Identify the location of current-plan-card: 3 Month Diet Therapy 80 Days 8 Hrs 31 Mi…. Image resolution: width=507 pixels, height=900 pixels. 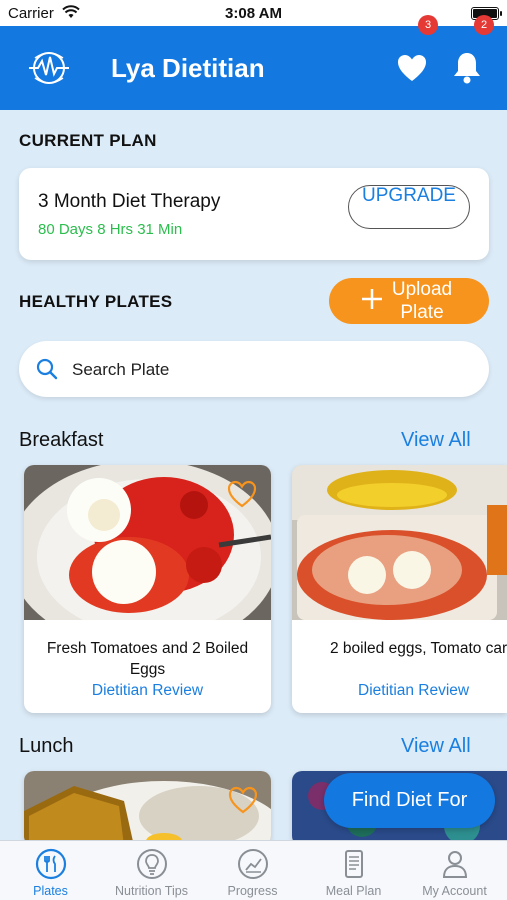
(254, 214).